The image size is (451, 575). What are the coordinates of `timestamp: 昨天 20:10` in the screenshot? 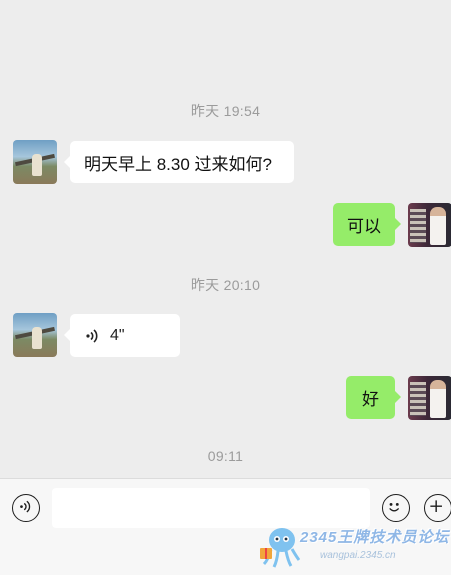 It's located at (225, 285).